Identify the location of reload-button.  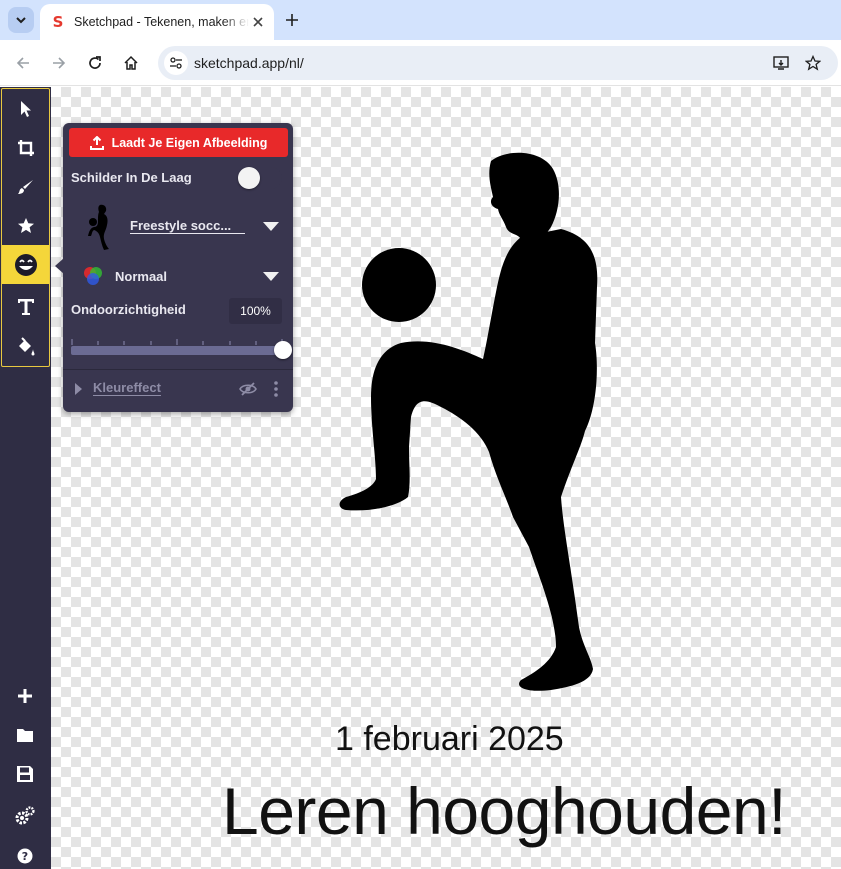
(95, 63).